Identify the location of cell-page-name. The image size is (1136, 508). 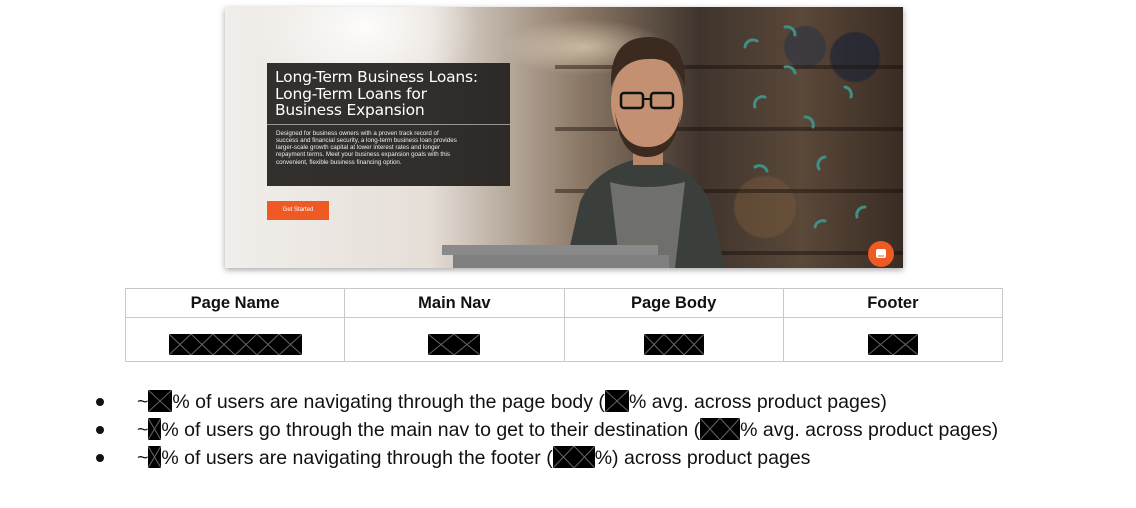
(235, 339).